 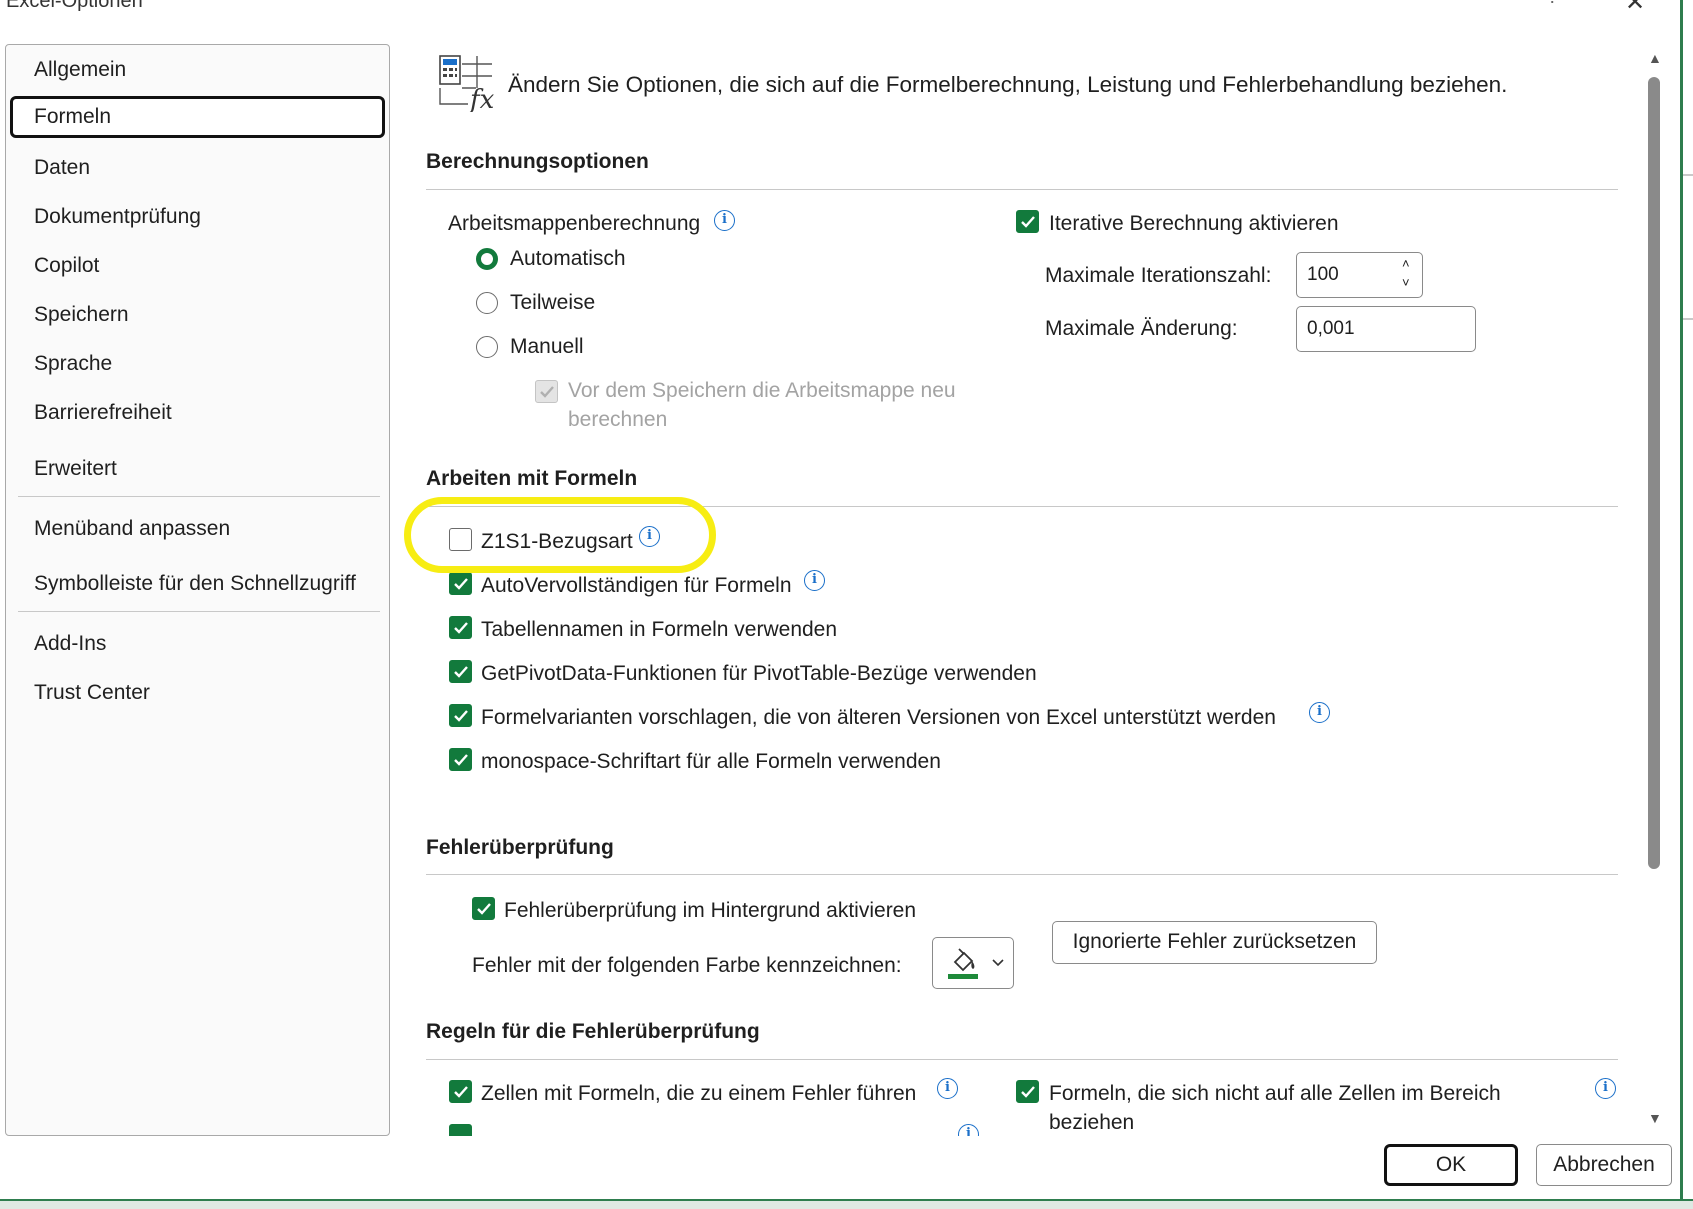 What do you see at coordinates (593, 1031) in the screenshot?
I see `section-title-rules: Regeln für die Fehlerüberprüfung` at bounding box center [593, 1031].